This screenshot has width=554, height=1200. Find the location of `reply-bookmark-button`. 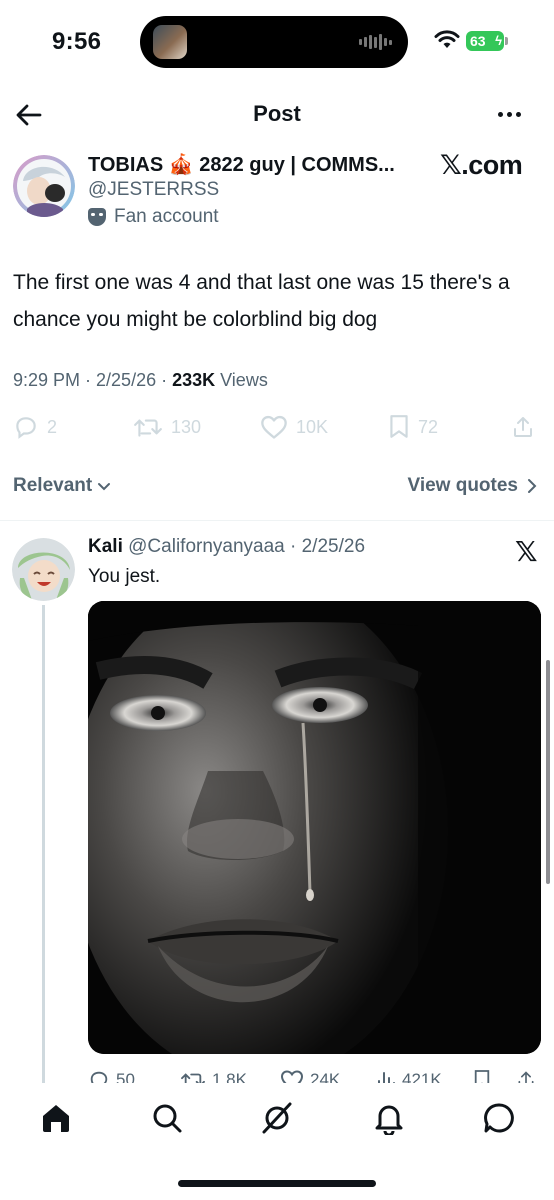

reply-bookmark-button is located at coordinates (482, 1076).